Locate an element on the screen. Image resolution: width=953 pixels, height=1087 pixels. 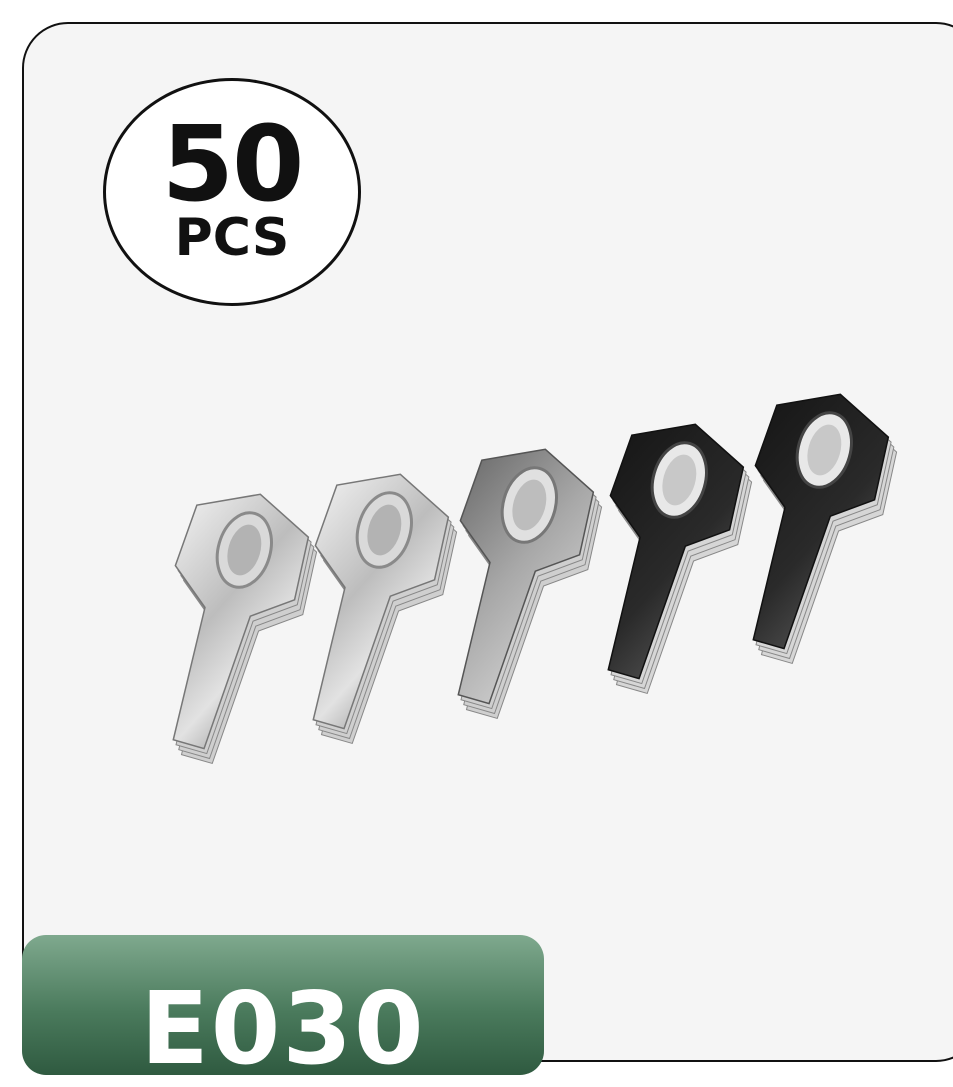
quantity-badge: 50 PCS is located at coordinates (232, 192).